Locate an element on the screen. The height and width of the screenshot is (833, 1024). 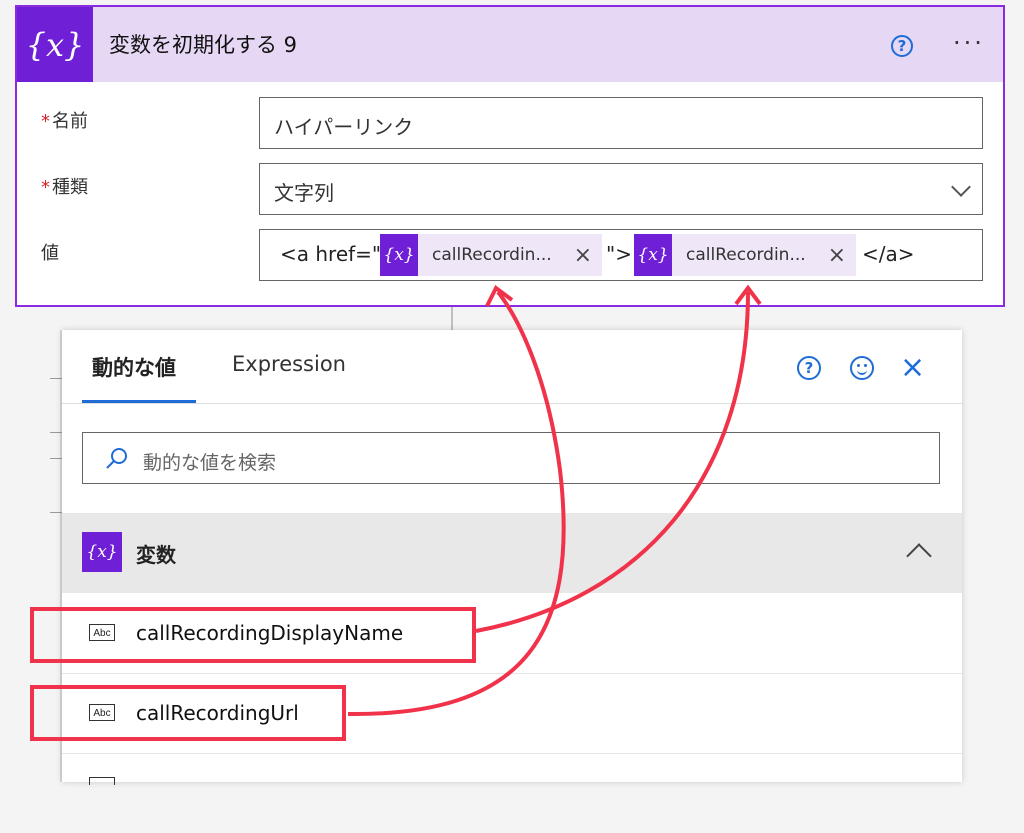
card-title: 変数を初期化する 9 is located at coordinates (203, 44).